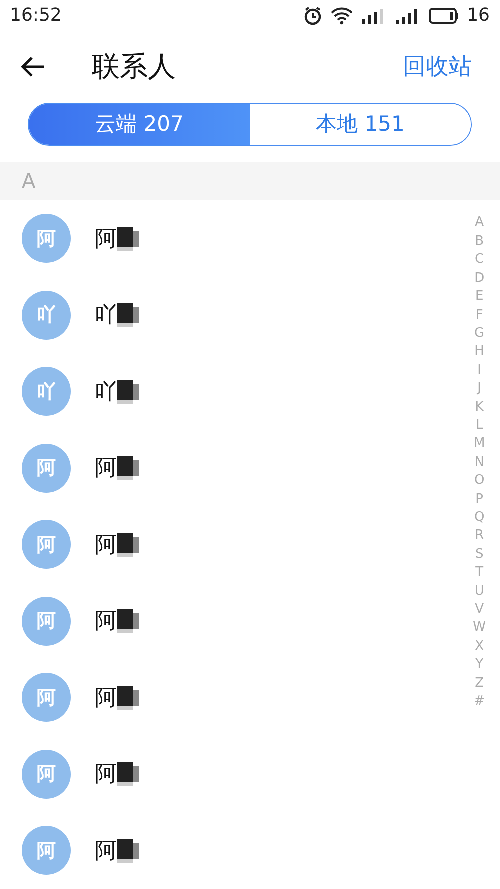 Image resolution: width=500 pixels, height=889 pixels. Describe the element at coordinates (480, 426) in the screenshot. I see `index-letter: L` at that location.